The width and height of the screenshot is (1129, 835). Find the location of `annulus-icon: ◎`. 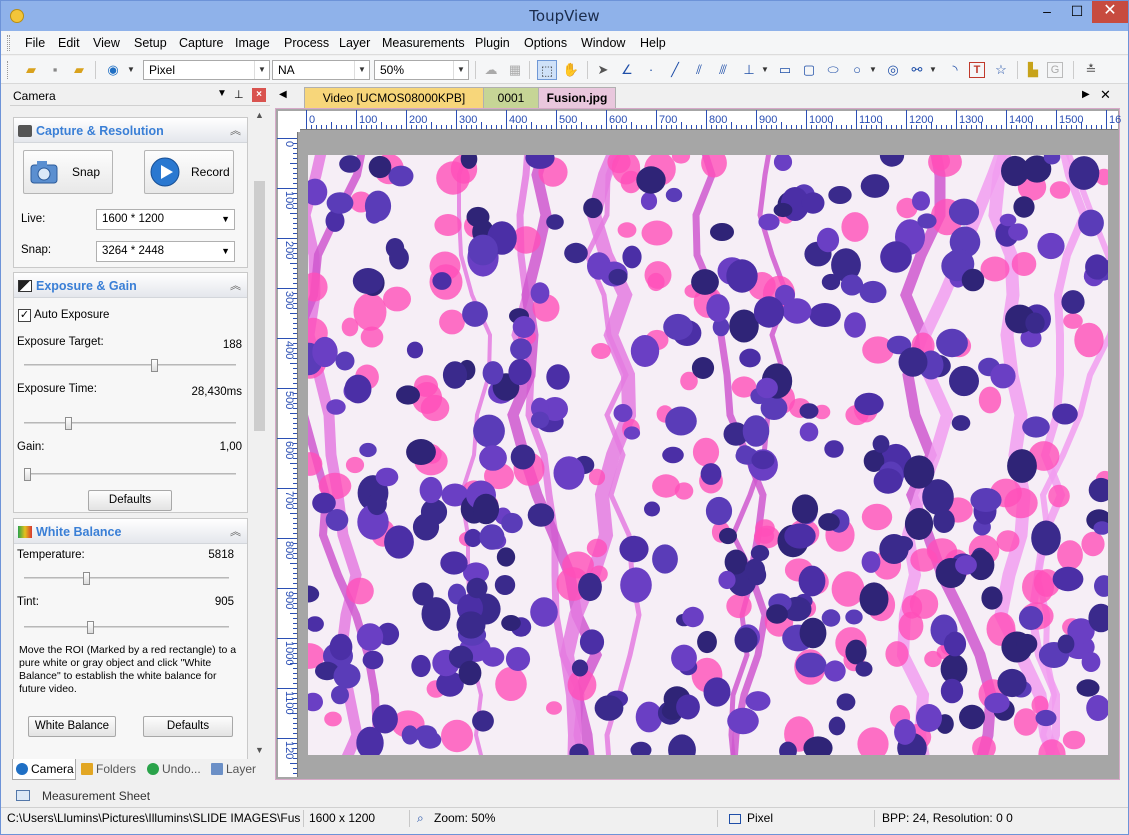

annulus-icon: ◎ is located at coordinates (893, 70).